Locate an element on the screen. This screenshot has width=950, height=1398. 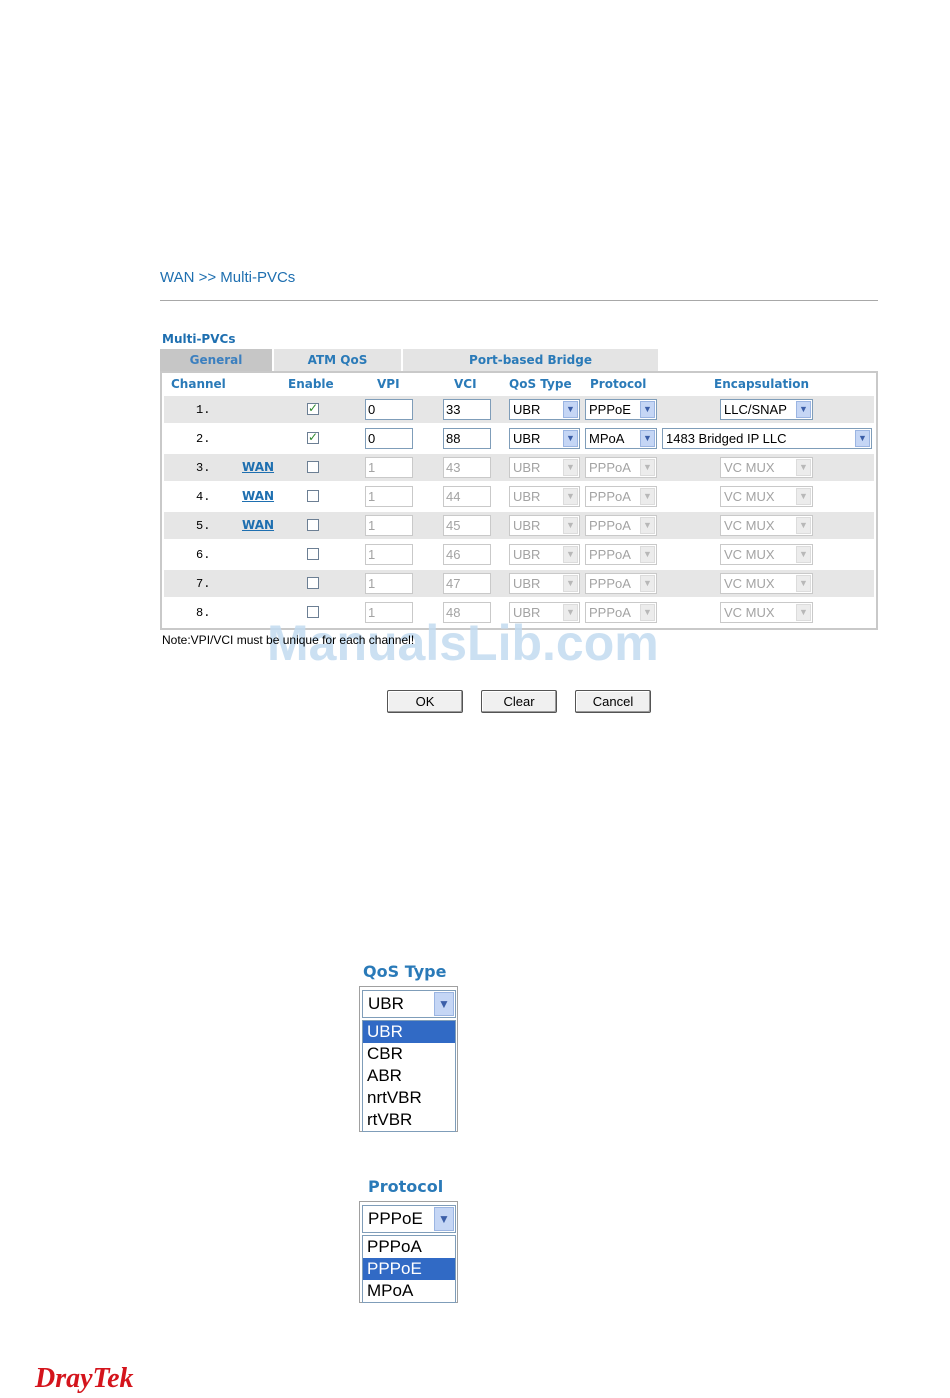
qos-option-abr: ABR is located at coordinates (409, 1076).